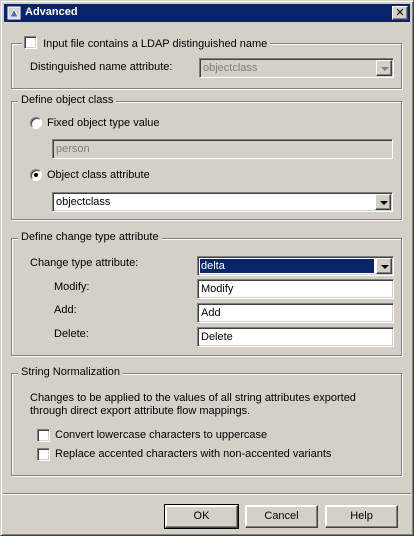 The height and width of the screenshot is (536, 414). Describe the element at coordinates (361, 516) in the screenshot. I see `help-button: Help` at that location.